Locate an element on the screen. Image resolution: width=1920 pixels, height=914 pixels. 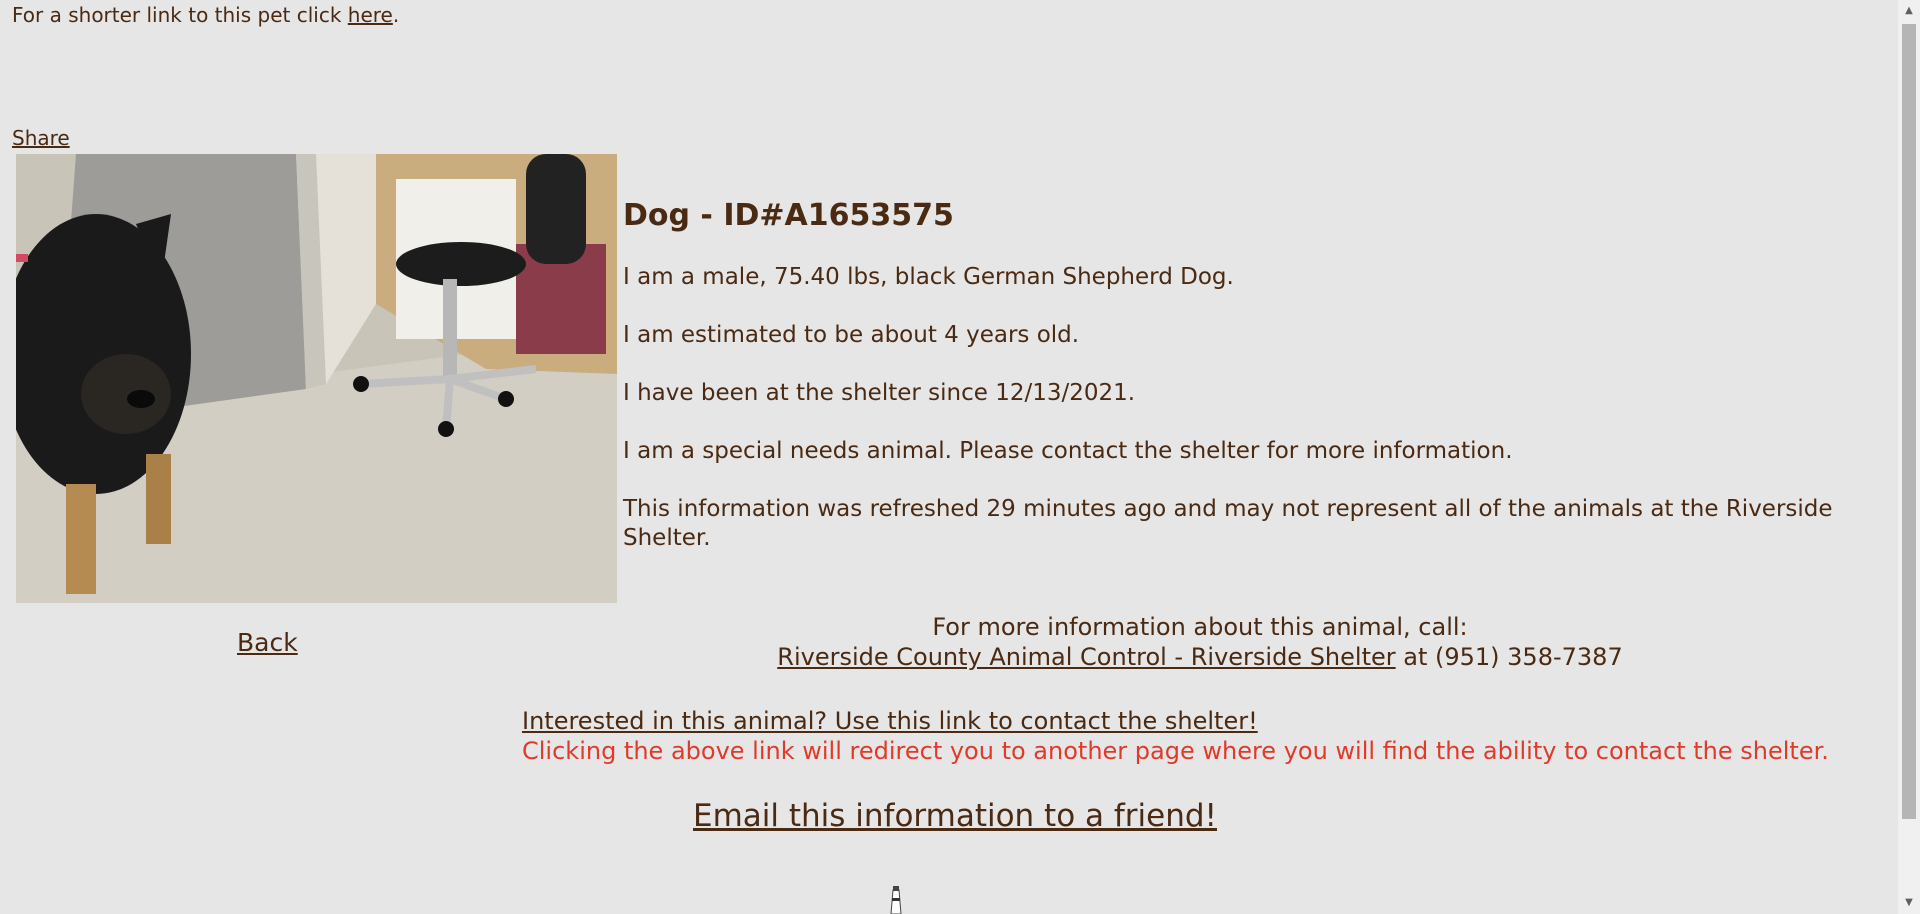
pet-title: Dog - ID#A1653575 is located at coordinates (788, 215).